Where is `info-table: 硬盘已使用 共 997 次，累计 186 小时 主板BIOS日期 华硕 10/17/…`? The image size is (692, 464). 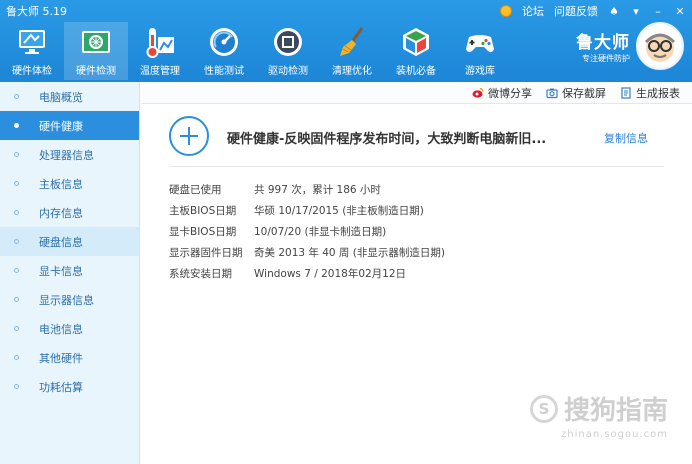
info-table: 硬盘已使用 共 997 次，累计 186 小时 主板BIOS日期 华硕 10/17/… is located at coordinates (307, 234).